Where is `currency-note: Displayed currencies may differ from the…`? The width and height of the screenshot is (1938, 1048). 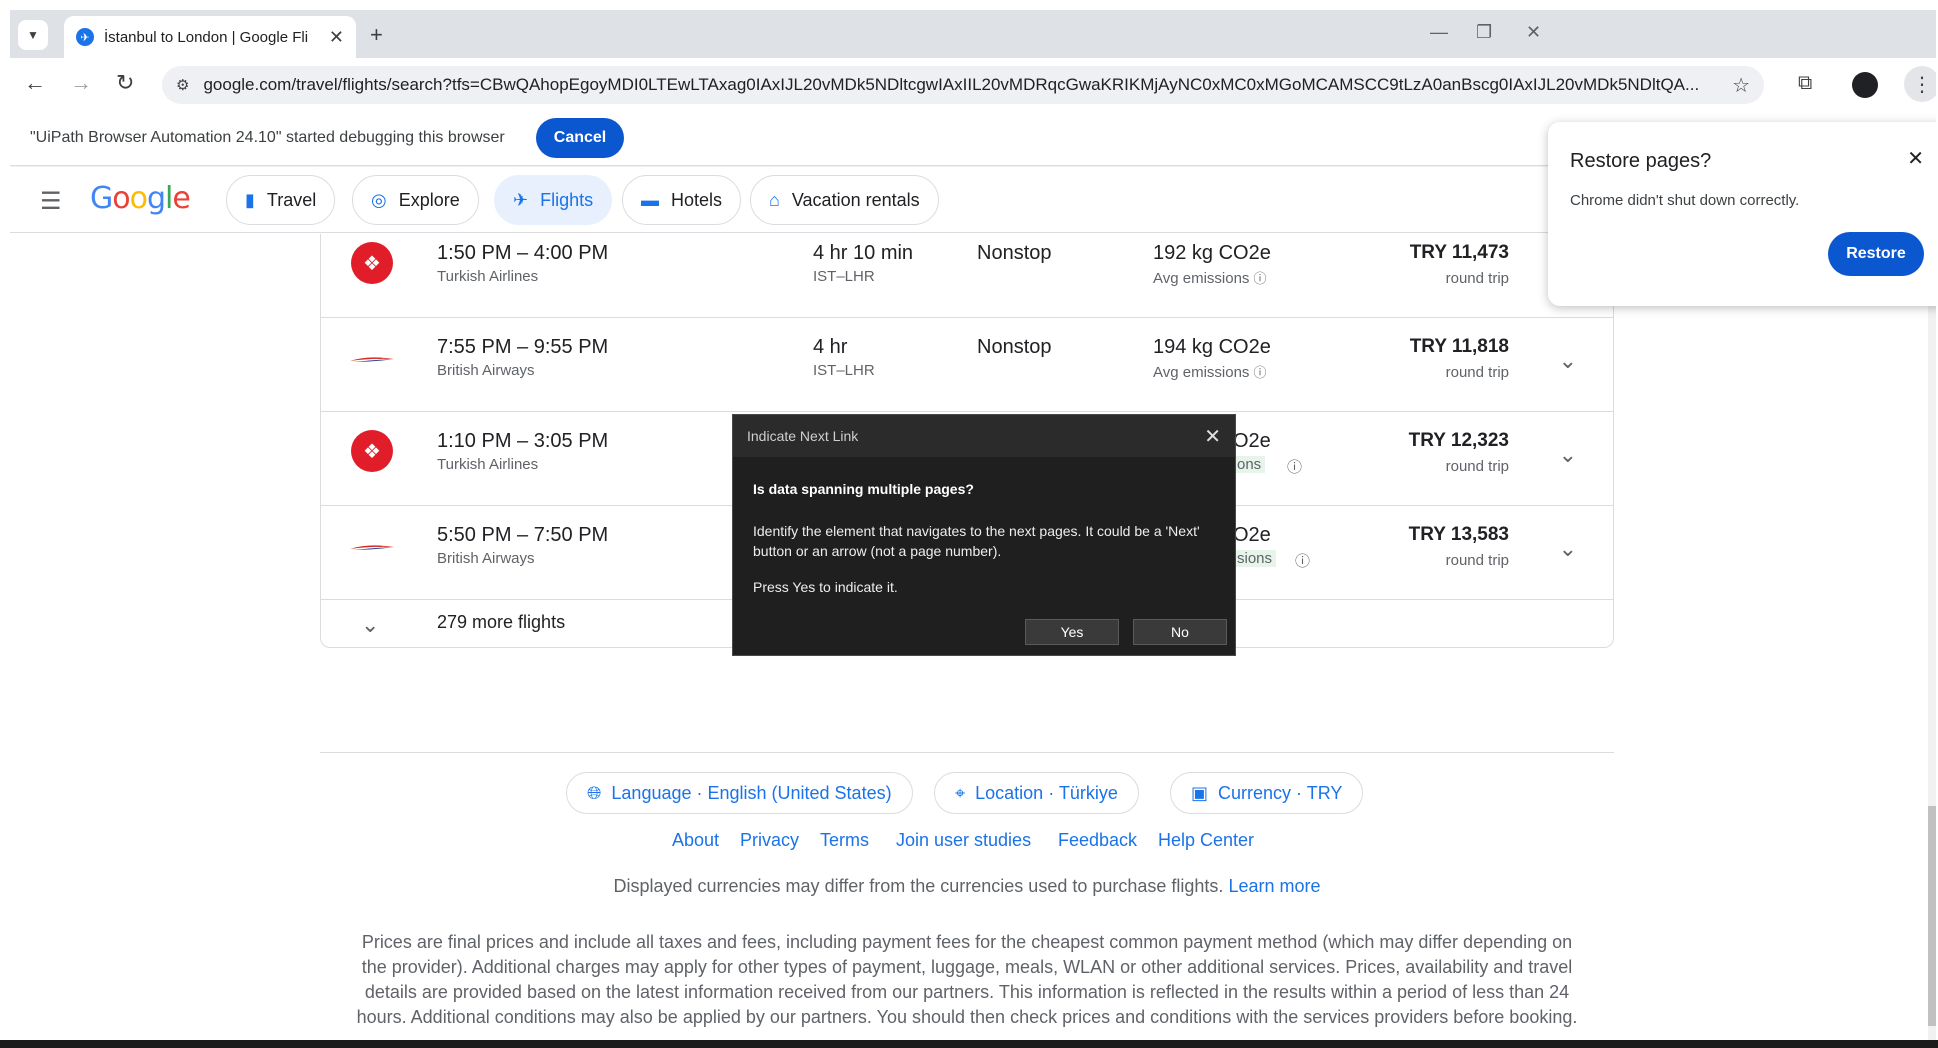
currency-note: Displayed currencies may differ from the… is located at coordinates (967, 886).